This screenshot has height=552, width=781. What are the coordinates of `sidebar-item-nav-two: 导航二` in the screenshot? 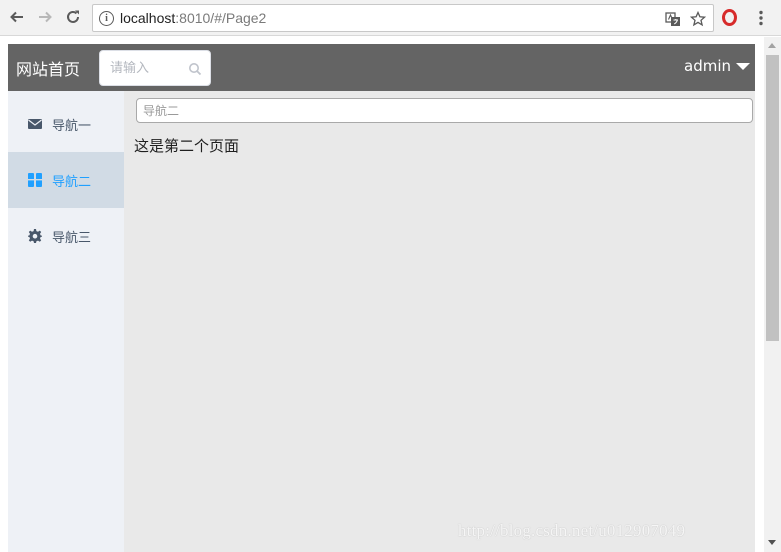 It's located at (66, 180).